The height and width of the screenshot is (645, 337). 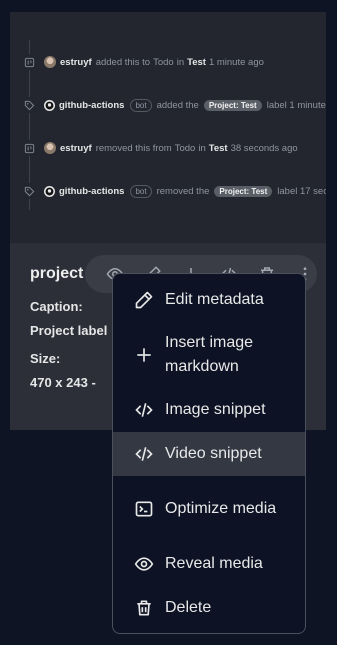 I want to click on event-action: removed the, so click(x=183, y=191).